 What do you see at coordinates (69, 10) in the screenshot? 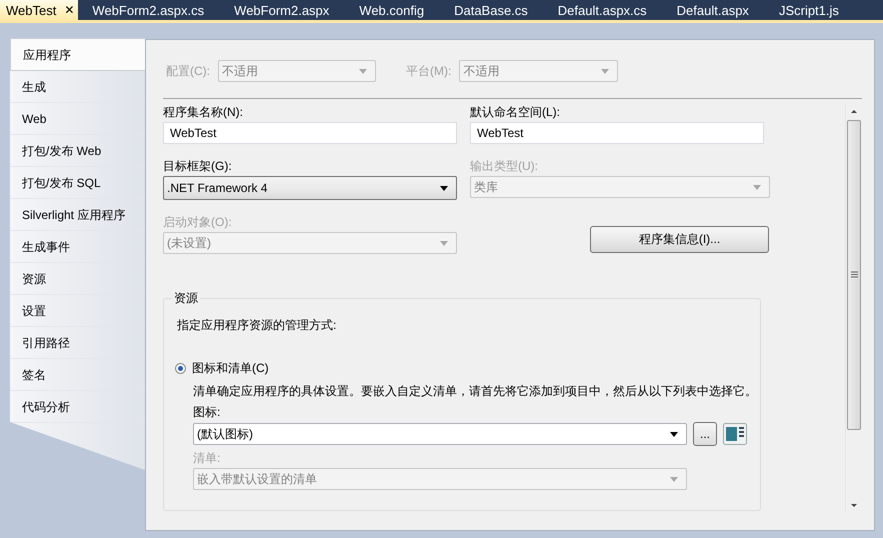
I see `close-icon: ✕` at bounding box center [69, 10].